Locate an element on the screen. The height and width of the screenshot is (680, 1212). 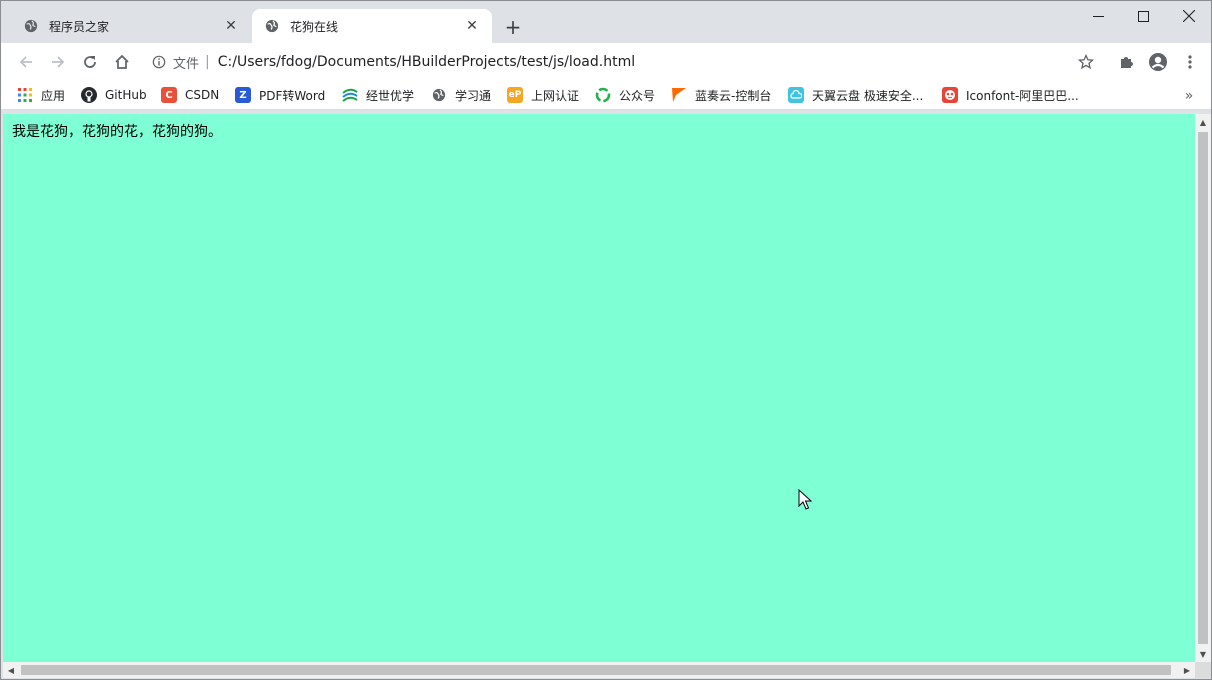
forward-button is located at coordinates (58, 62).